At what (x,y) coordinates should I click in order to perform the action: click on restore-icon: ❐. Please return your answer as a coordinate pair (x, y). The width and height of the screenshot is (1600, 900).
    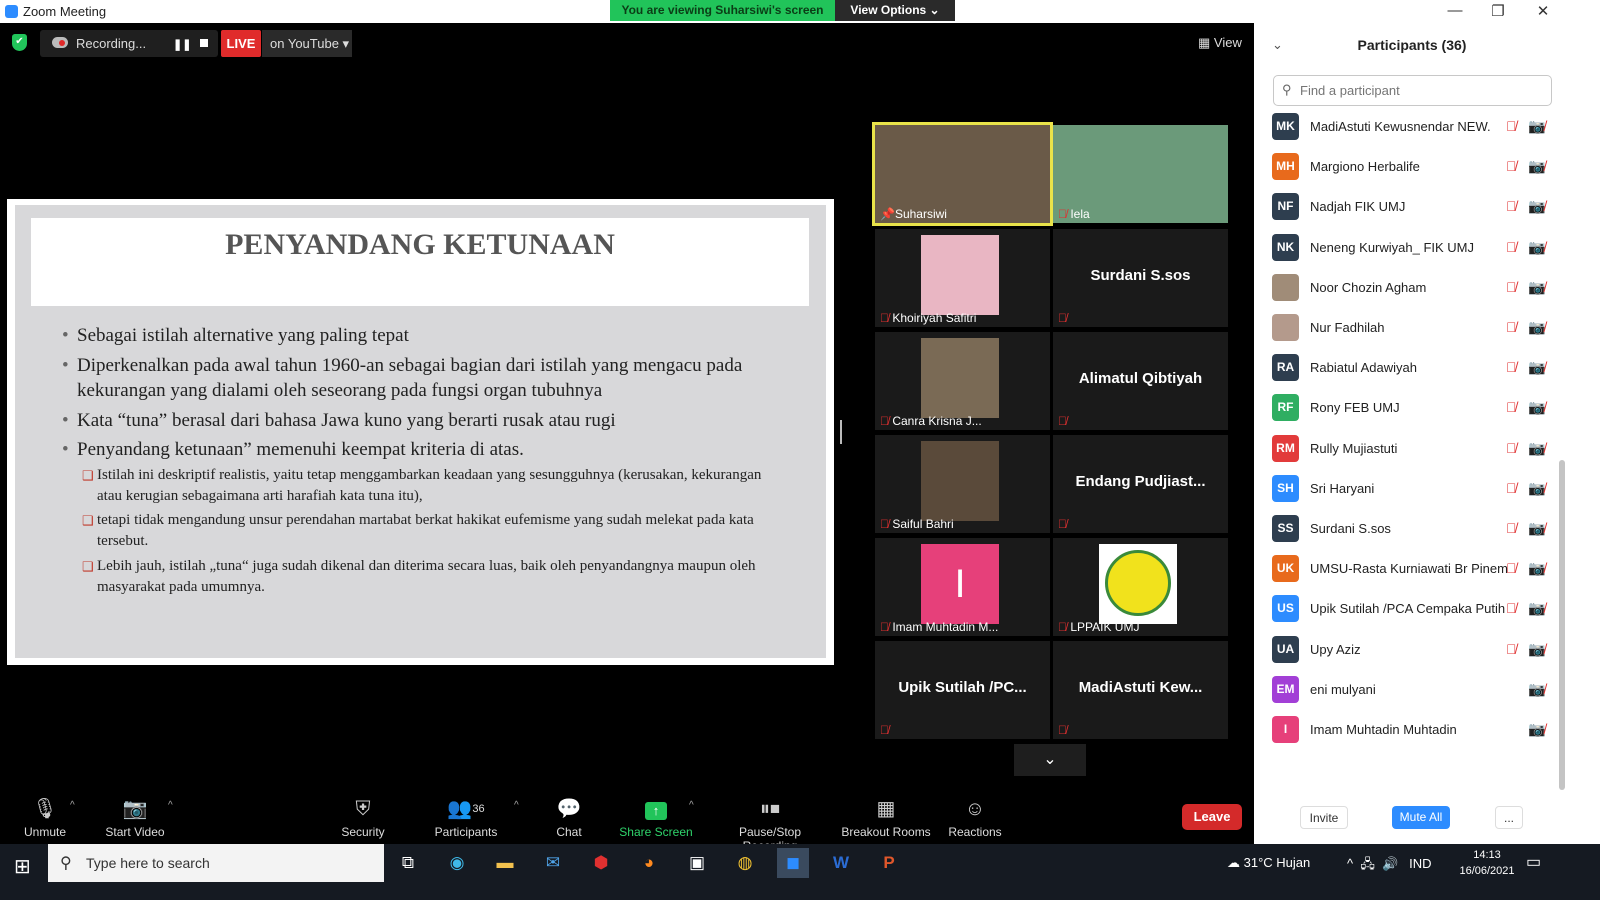
    Looking at the image, I should click on (1498, 11).